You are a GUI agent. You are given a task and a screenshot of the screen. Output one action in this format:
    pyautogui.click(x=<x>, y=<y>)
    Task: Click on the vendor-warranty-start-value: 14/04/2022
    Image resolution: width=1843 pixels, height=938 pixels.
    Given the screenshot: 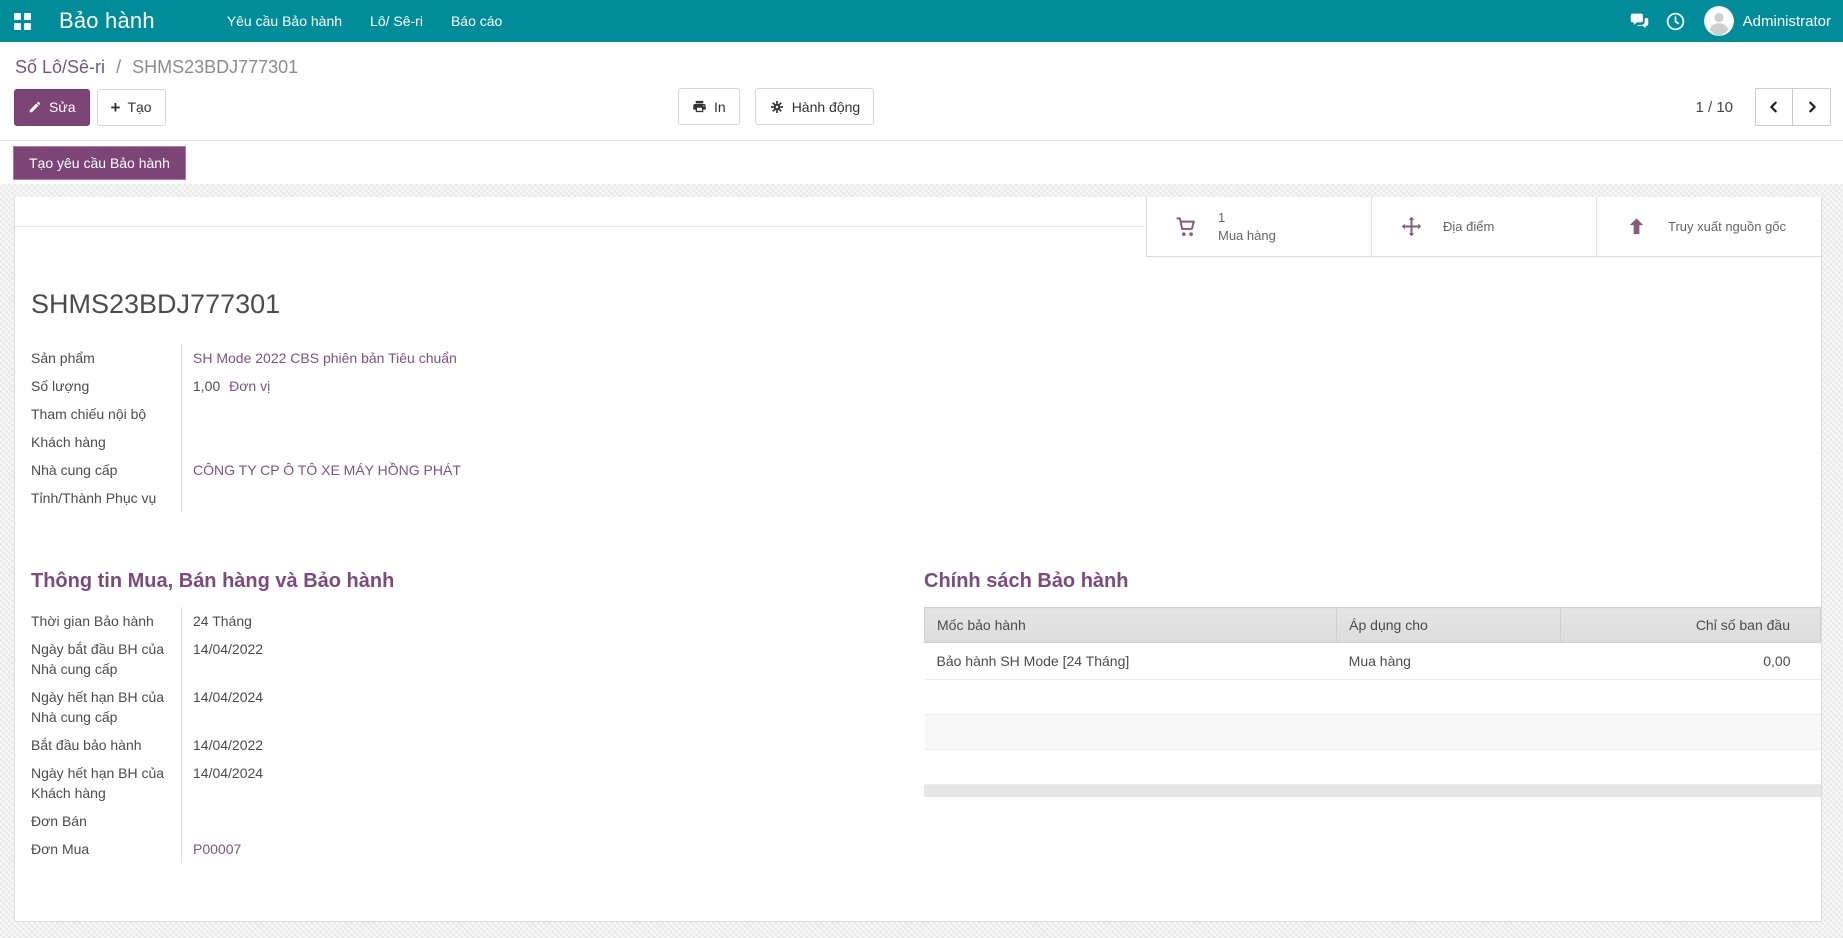 What is the action you would take?
    pyautogui.click(x=228, y=649)
    